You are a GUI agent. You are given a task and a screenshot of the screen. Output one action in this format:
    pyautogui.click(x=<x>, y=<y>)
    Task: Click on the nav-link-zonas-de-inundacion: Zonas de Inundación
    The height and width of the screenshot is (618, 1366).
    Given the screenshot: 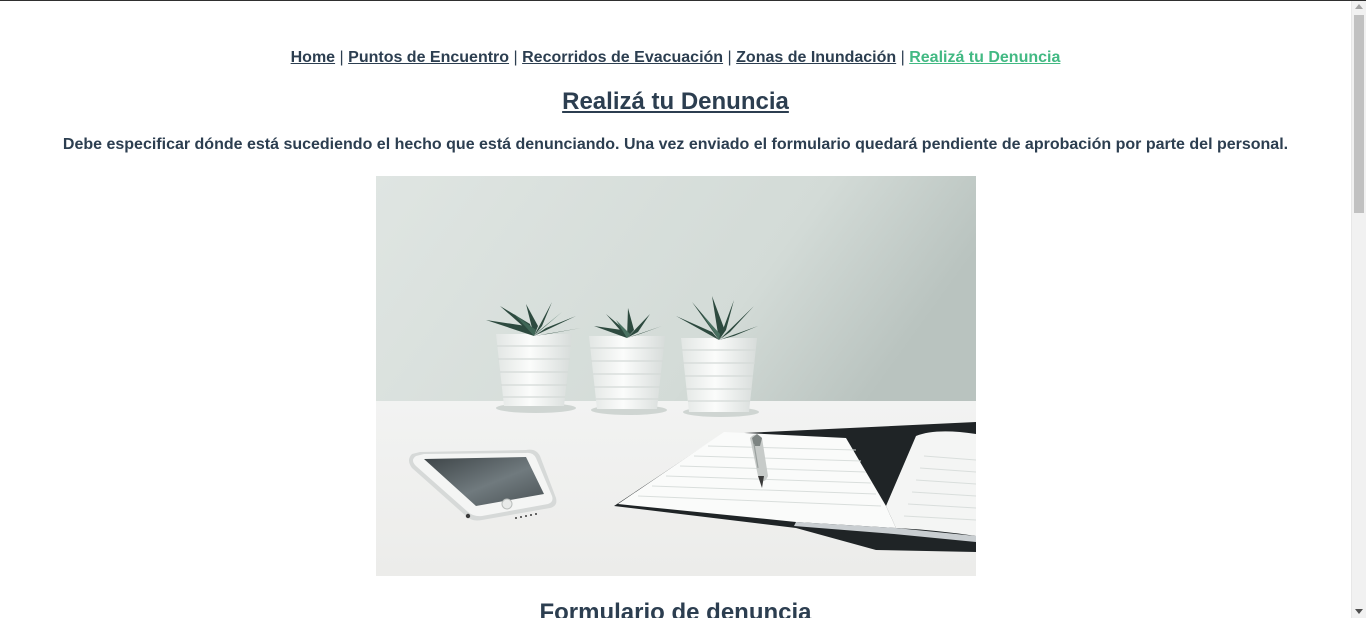 What is the action you would take?
    pyautogui.click(x=816, y=57)
    